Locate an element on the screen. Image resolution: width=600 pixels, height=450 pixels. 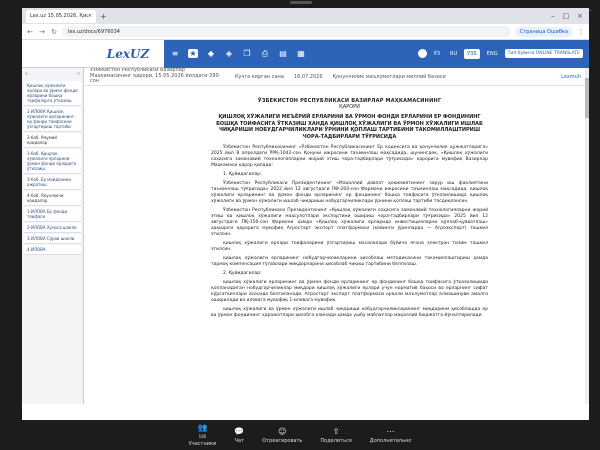
window-controls: – □ × is located at coordinates (570, 16).